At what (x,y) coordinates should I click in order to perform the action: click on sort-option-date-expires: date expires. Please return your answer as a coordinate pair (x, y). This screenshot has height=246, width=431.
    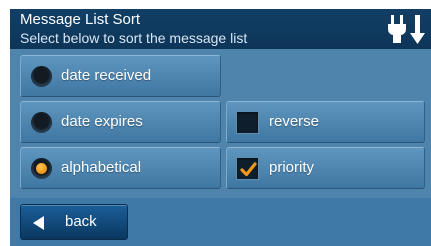
    Looking at the image, I should click on (120, 122).